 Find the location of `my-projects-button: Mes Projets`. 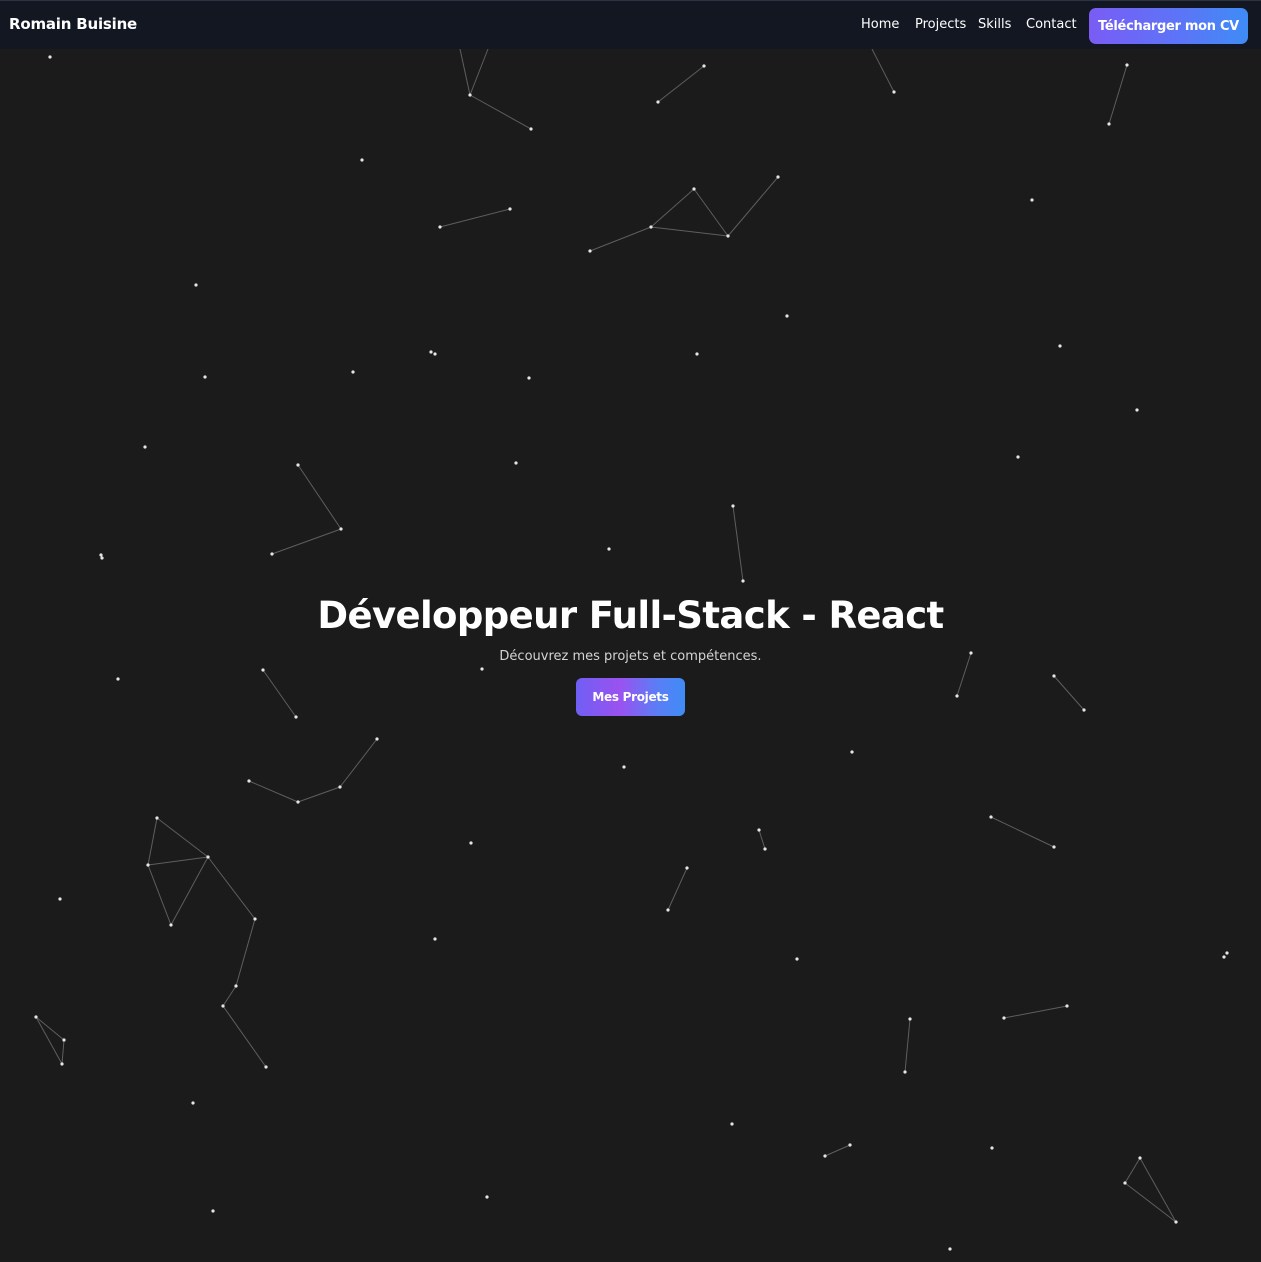

my-projects-button: Mes Projets is located at coordinates (630, 697).